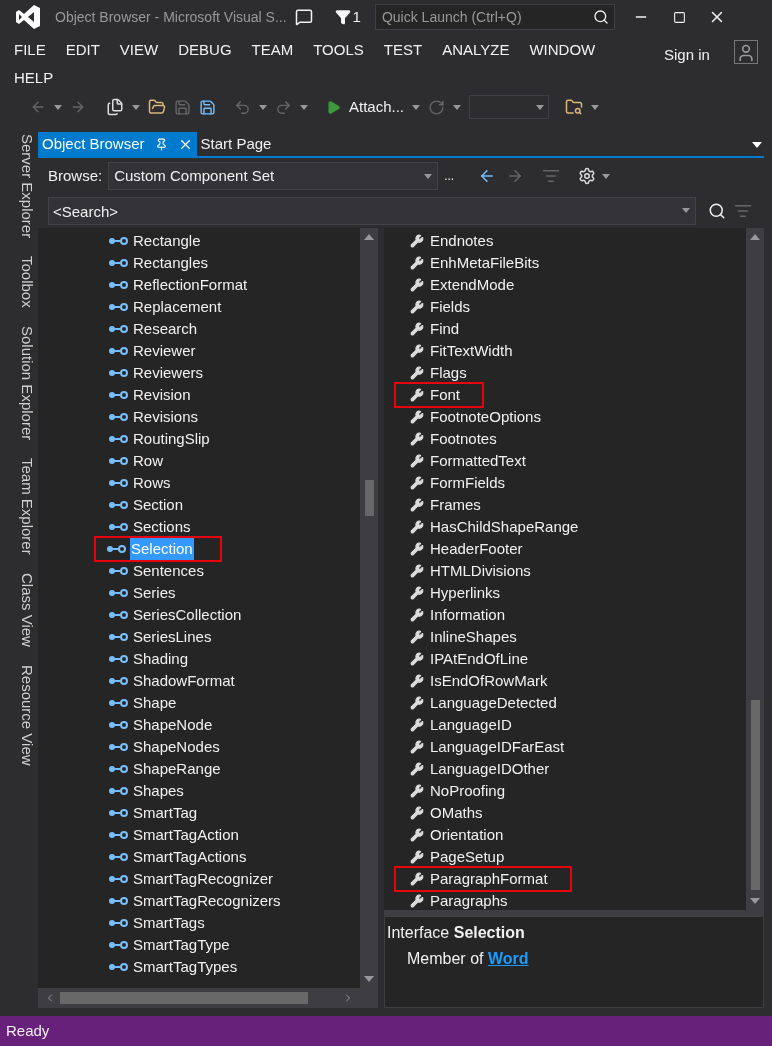 The width and height of the screenshot is (772, 1046). Describe the element at coordinates (483, 703) in the screenshot. I see `member-item: LanguageDetected` at that location.